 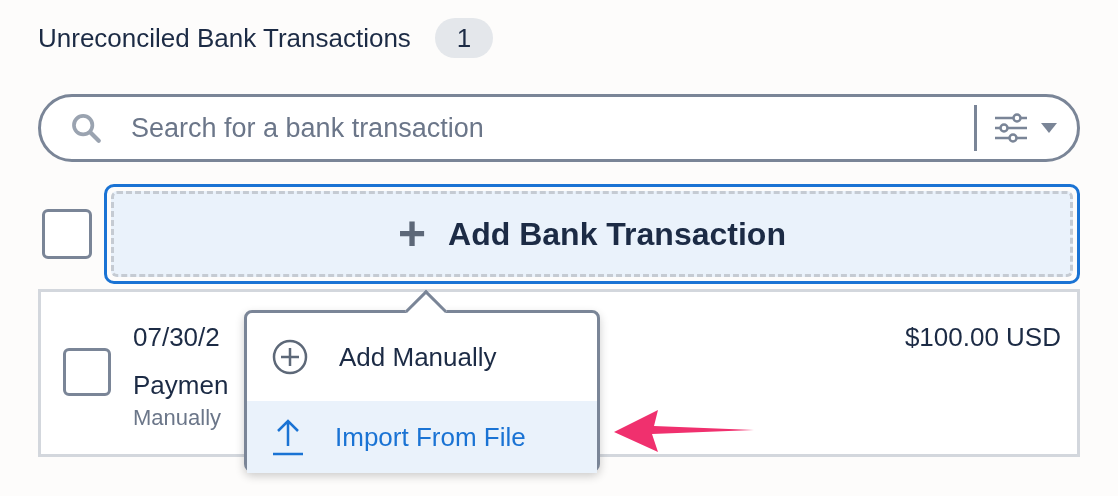 I want to click on upload-icon, so click(x=288, y=437).